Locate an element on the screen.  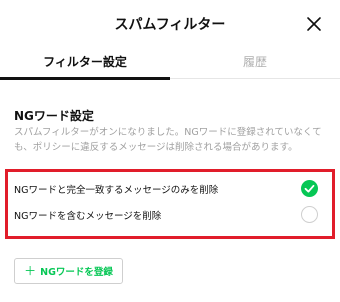
tab-history: 履歴 is located at coordinates (255, 63).